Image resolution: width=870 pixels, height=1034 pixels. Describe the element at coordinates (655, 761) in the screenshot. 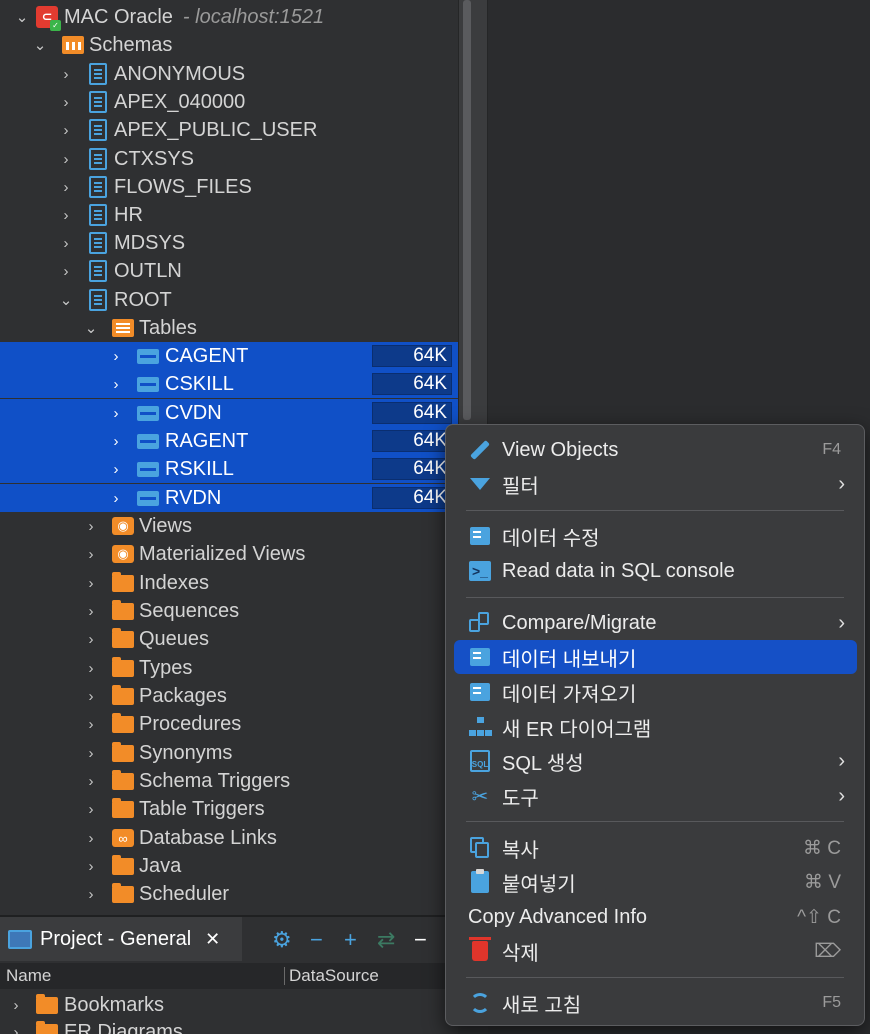

I see `menu-item-generate-sql: SQL SQL 생성 ›` at that location.